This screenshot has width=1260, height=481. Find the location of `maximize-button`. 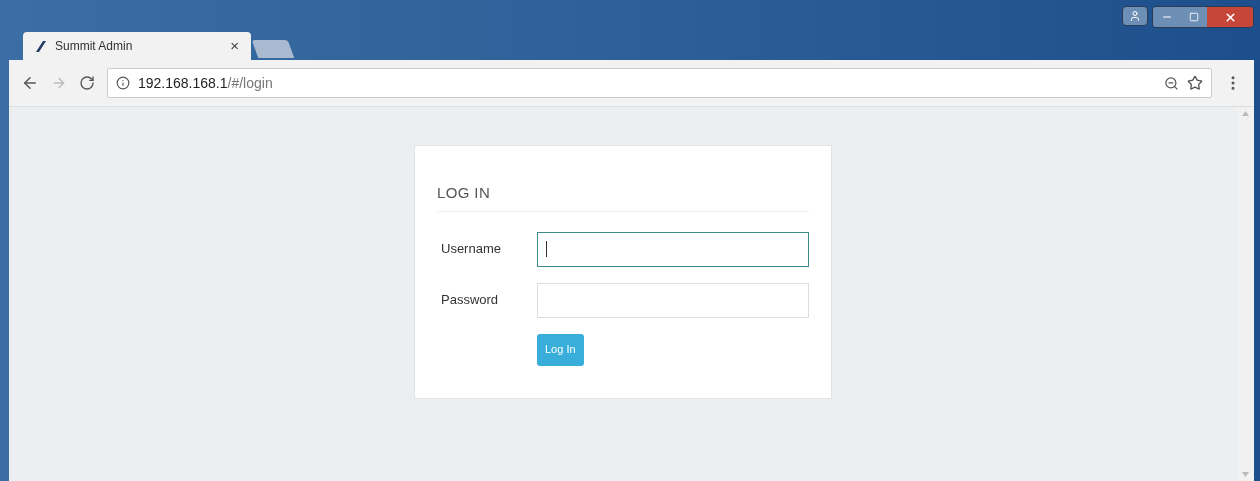

maximize-button is located at coordinates (1194, 17).